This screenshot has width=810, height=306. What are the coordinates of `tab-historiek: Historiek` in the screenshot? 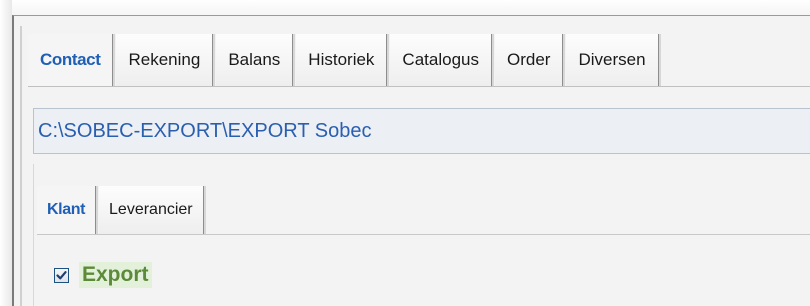 It's located at (342, 60).